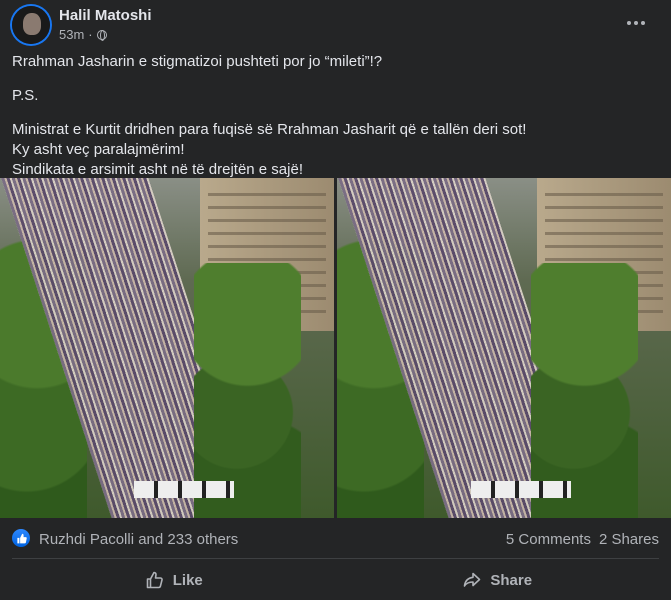 The height and width of the screenshot is (600, 671). I want to click on more-options-button, so click(636, 23).